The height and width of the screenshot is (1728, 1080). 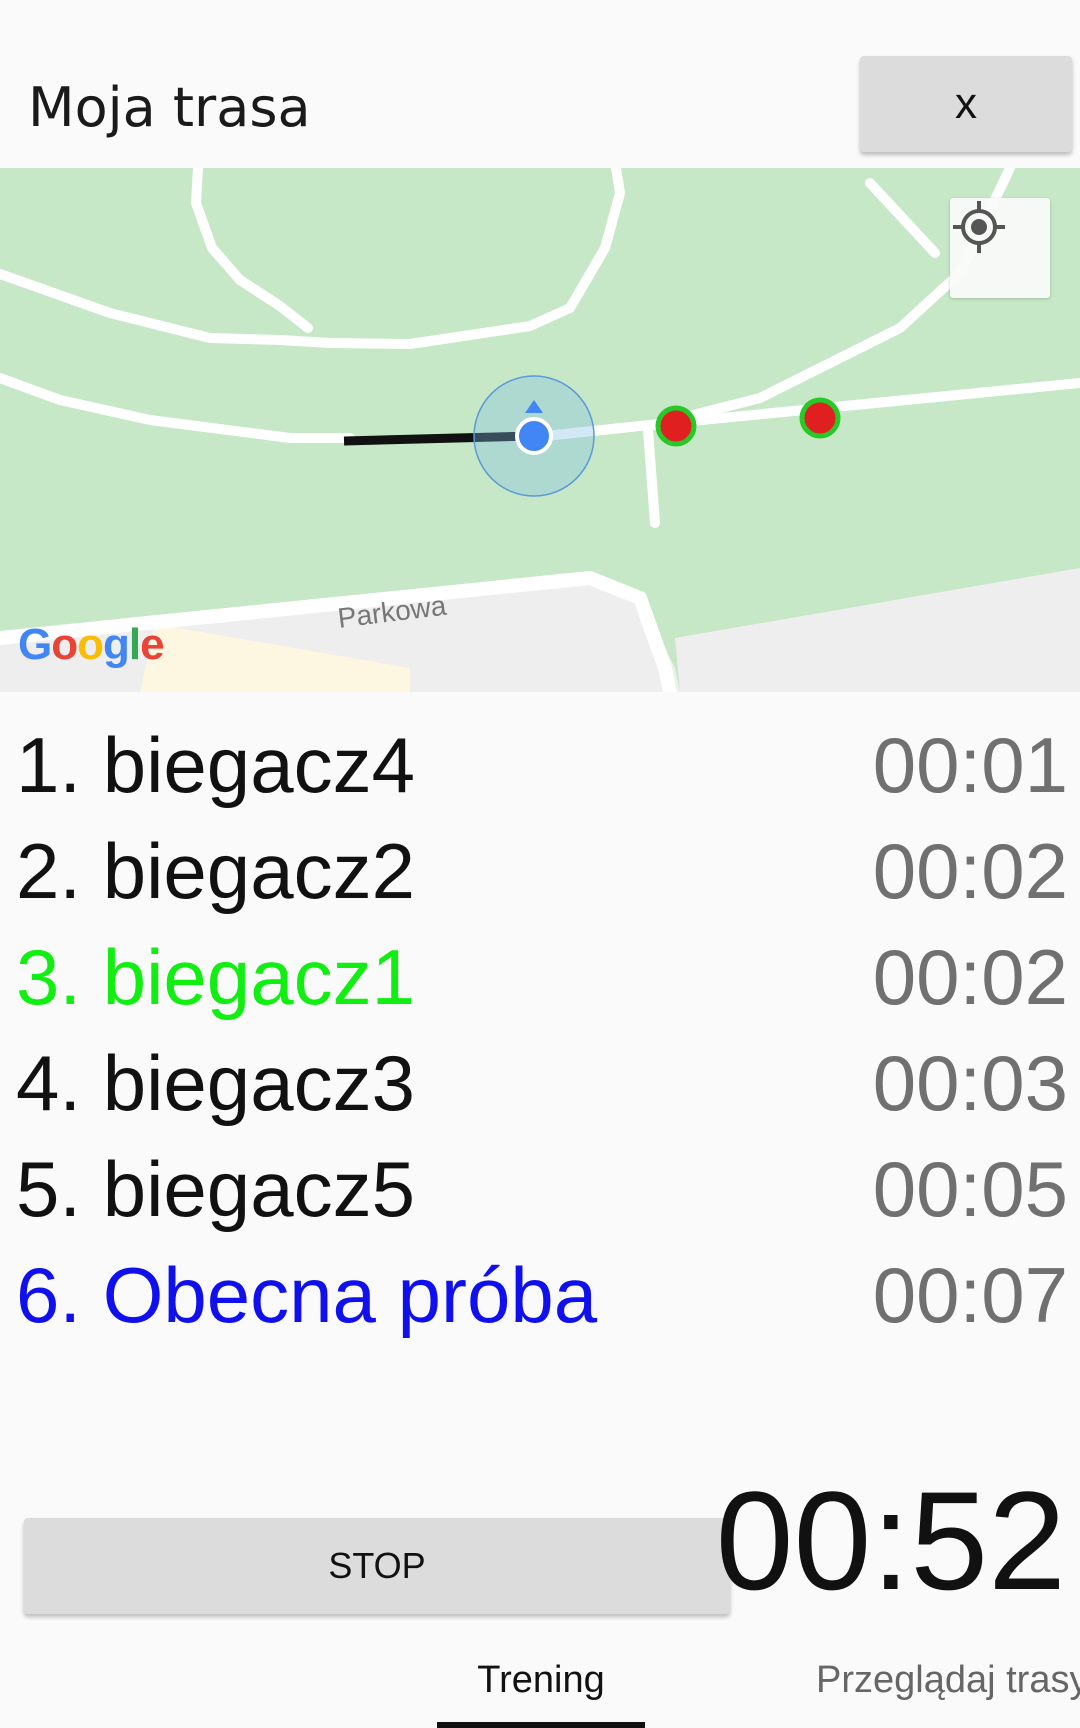 What do you see at coordinates (91, 644) in the screenshot?
I see `google-logo: Google` at bounding box center [91, 644].